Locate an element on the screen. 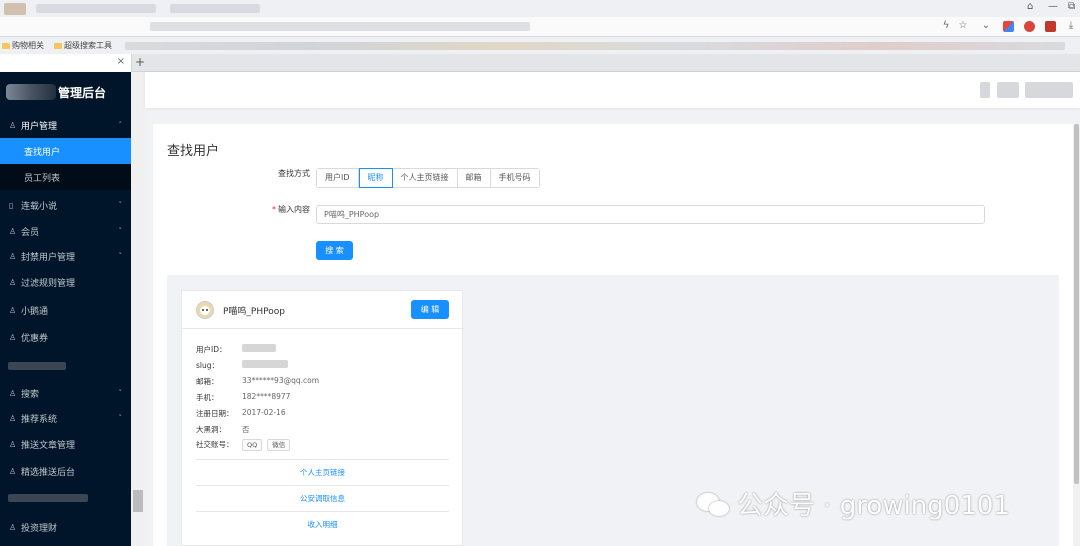 This screenshot has width=1080, height=546. menu-label: 过滤规则管理 is located at coordinates (48, 283).